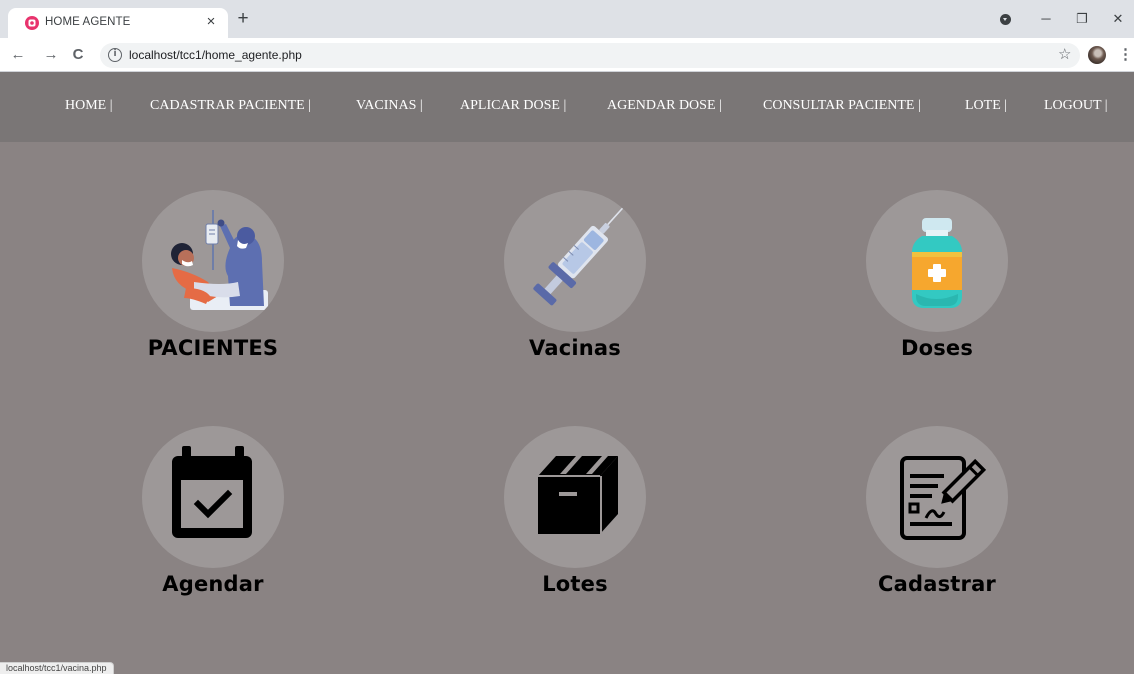 Image resolution: width=1134 pixels, height=674 pixels. I want to click on site-info-icon: i, so click(115, 55).